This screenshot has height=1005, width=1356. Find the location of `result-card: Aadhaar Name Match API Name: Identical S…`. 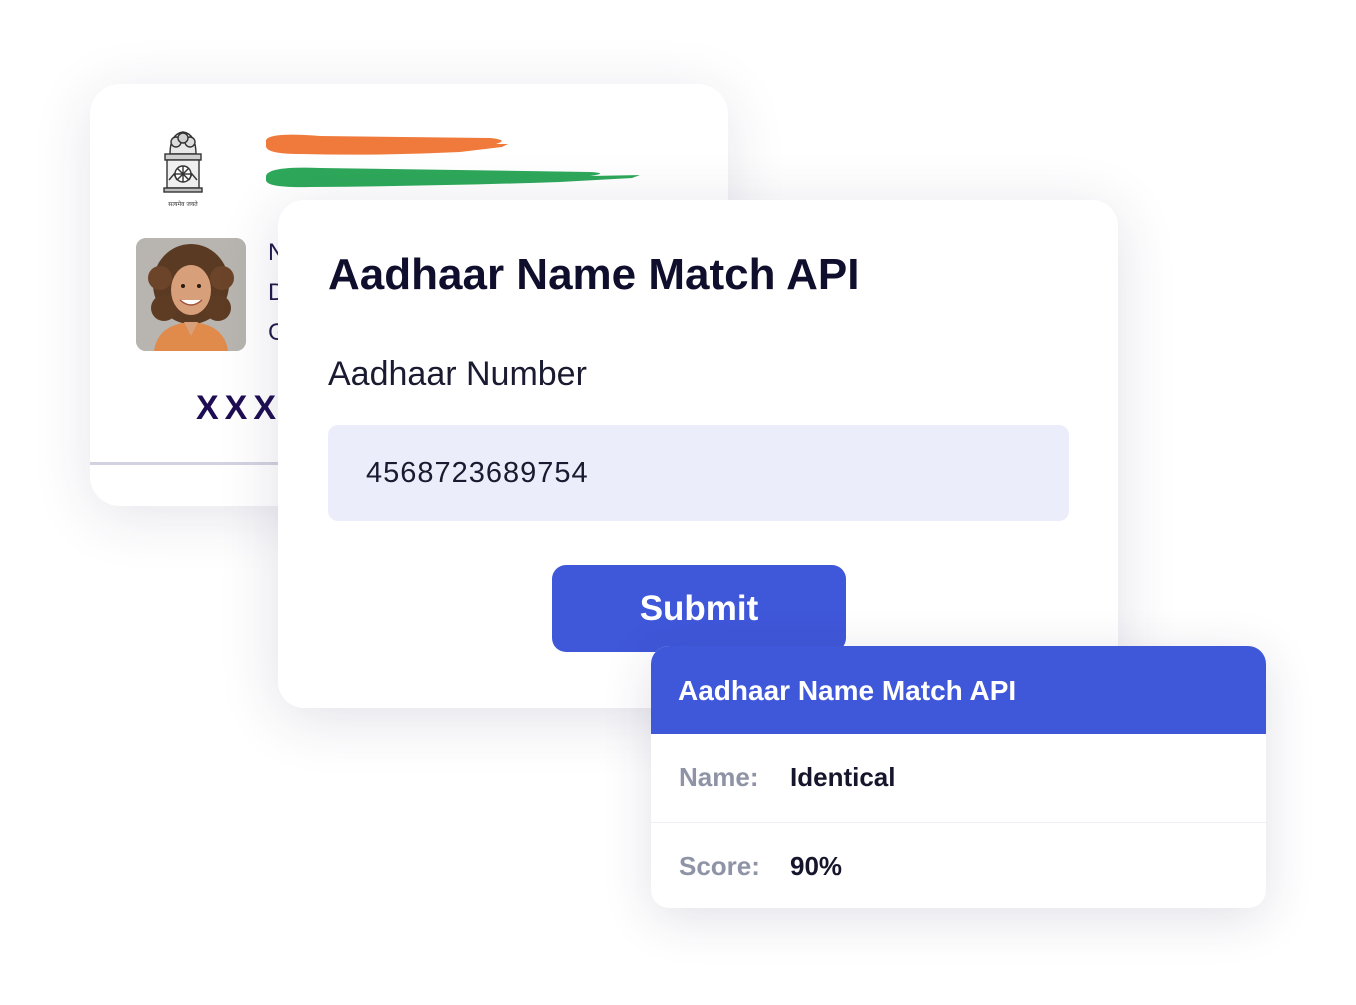

result-card: Aadhaar Name Match API Name: Identical S… is located at coordinates (958, 777).